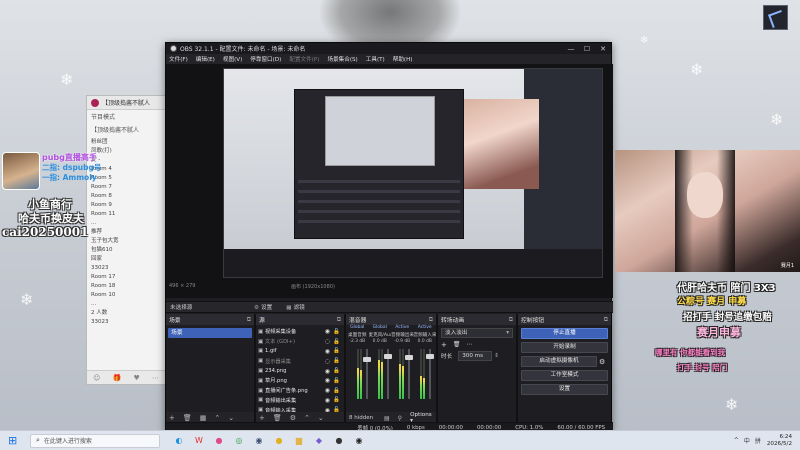 This screenshot has width=800, height=450. Describe the element at coordinates (232, 59) in the screenshot. I see `menu-item: 视图(V)` at that location.